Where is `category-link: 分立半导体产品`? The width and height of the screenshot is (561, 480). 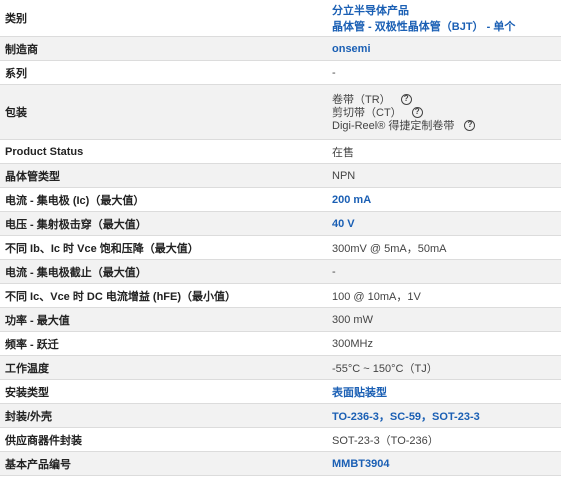
category-link: 分立半导体产品 is located at coordinates (446, 10).